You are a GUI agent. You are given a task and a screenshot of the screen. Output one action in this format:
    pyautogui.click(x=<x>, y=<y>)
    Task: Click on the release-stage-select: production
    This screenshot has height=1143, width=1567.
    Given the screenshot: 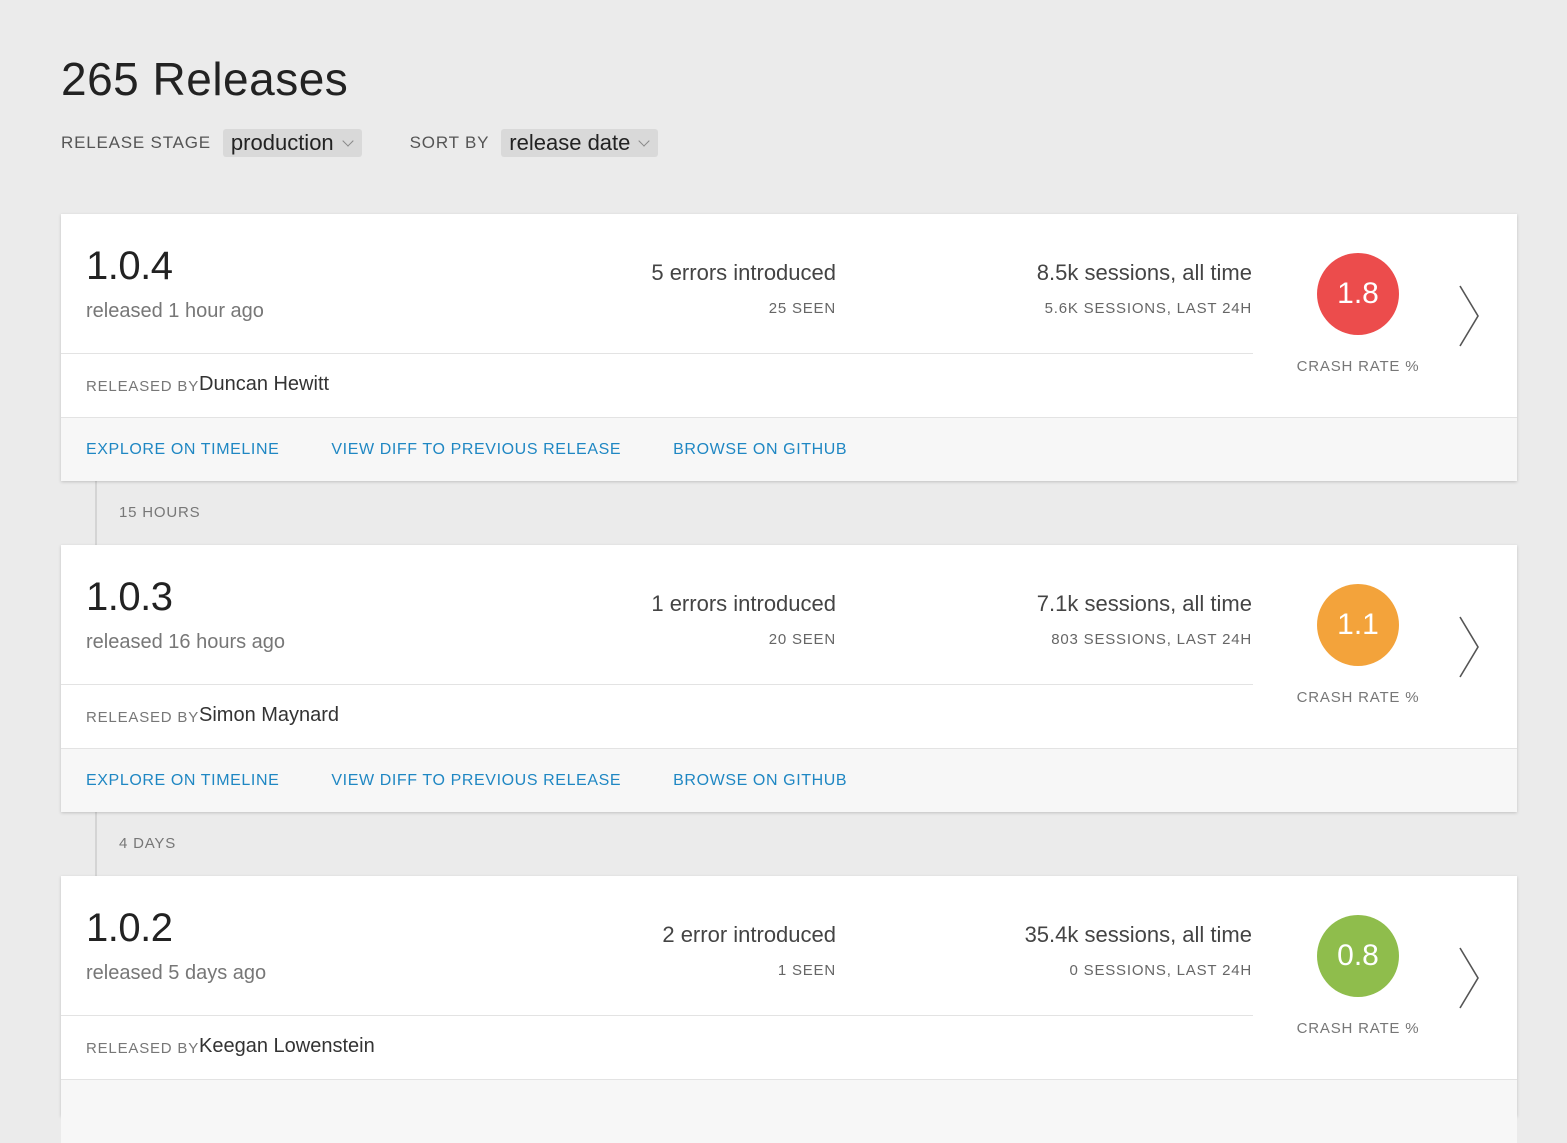 What is the action you would take?
    pyautogui.click(x=292, y=143)
    